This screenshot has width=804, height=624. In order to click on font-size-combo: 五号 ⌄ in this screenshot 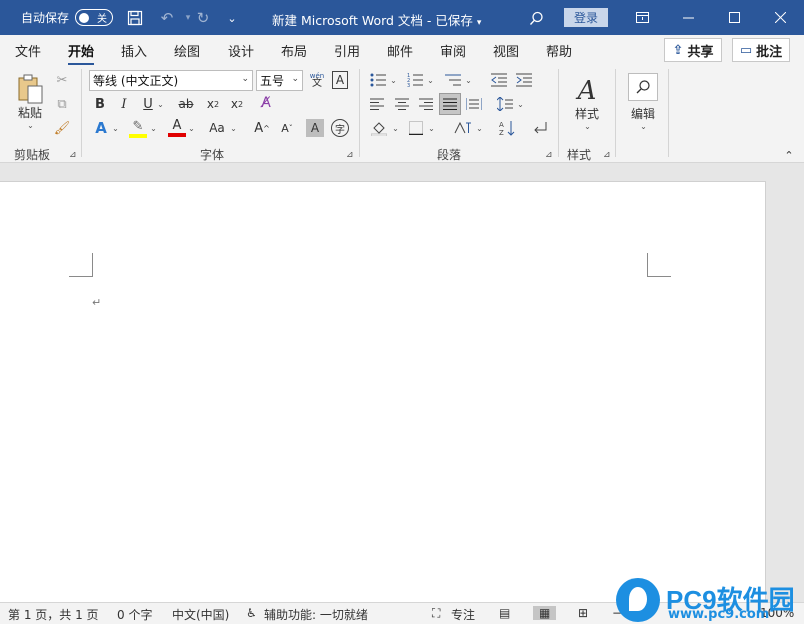, I will do `click(279, 80)`.